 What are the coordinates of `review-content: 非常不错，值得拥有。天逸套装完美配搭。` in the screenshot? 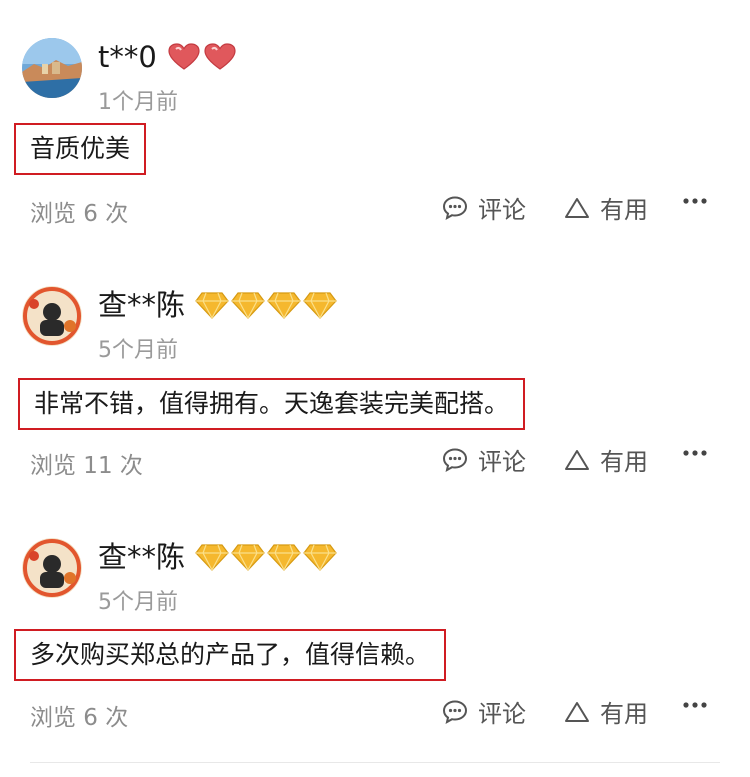 It's located at (272, 404).